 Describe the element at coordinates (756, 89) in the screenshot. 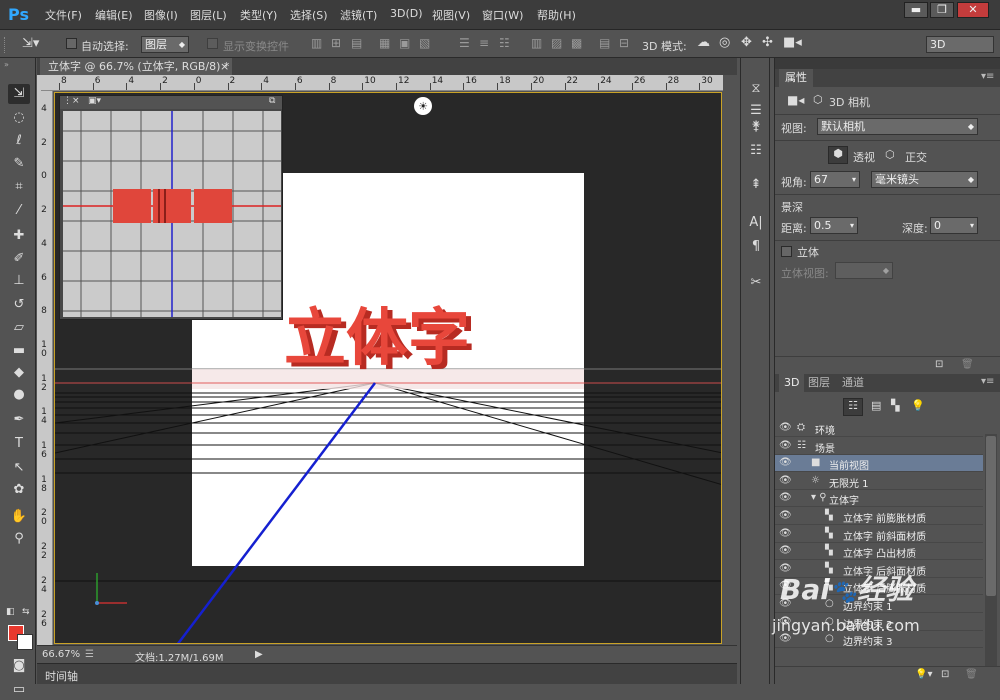

I see `history-icon: ⧖` at that location.